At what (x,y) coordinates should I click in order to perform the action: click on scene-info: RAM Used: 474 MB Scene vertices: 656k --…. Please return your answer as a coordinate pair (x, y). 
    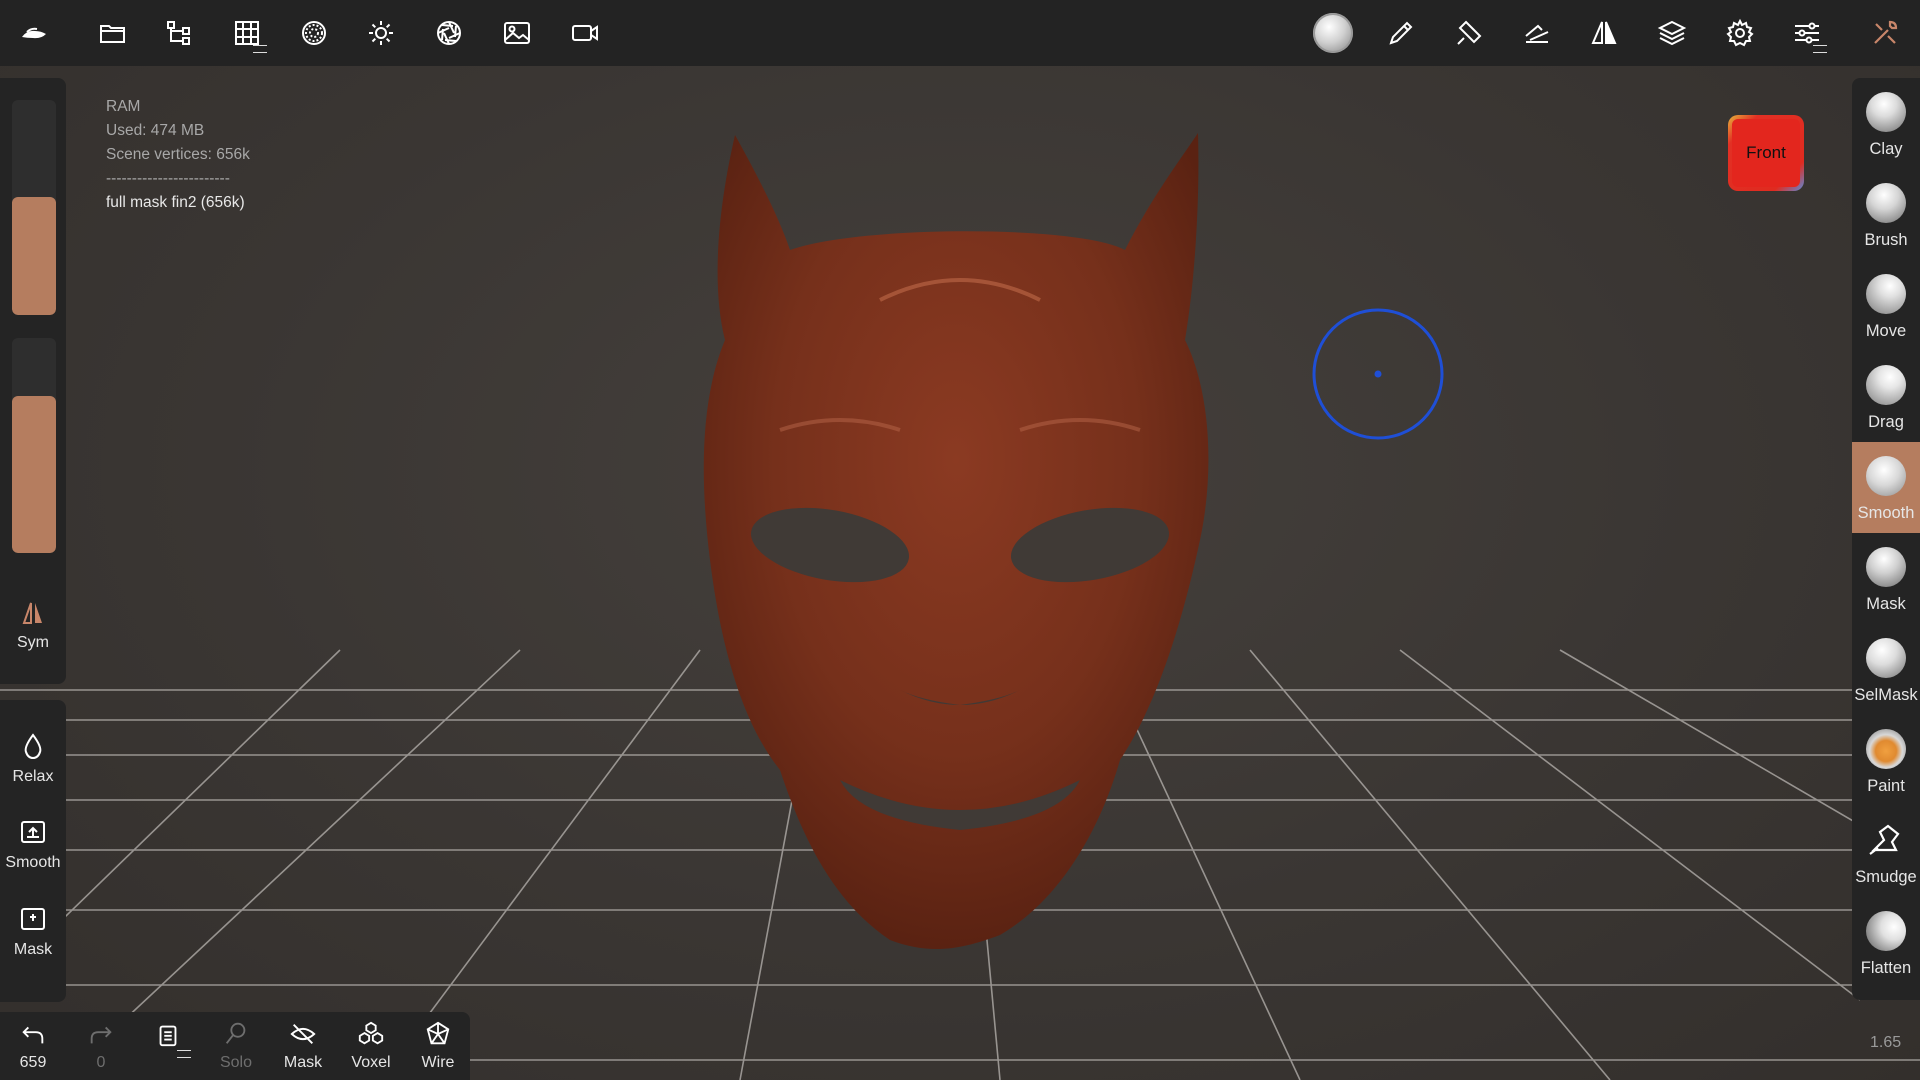
    Looking at the image, I should click on (178, 155).